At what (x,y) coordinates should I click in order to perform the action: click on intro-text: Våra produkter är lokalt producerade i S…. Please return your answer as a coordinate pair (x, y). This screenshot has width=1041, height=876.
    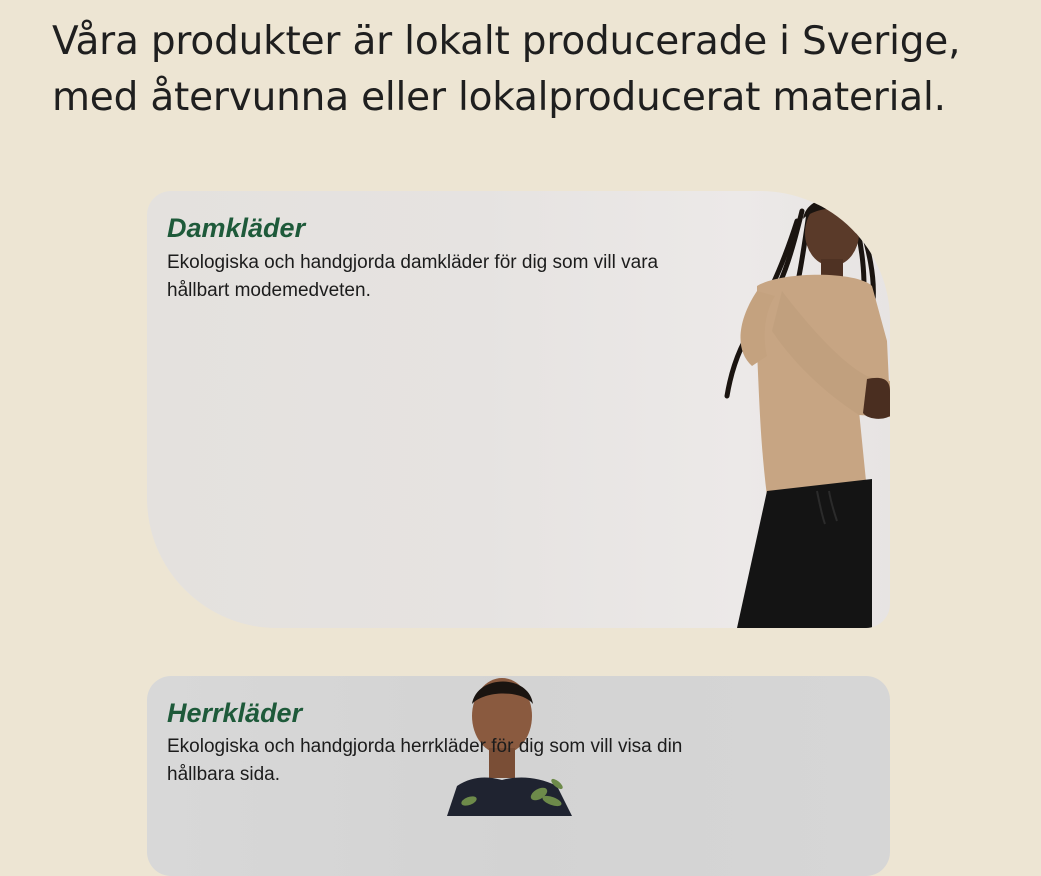
    Looking at the image, I should click on (506, 69).